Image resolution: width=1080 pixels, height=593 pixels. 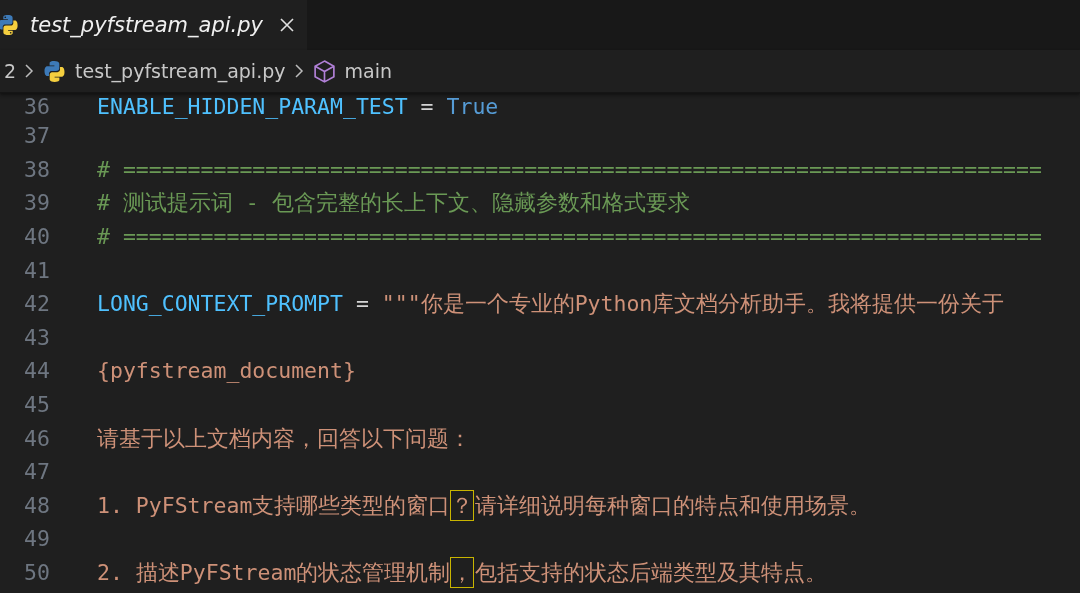 I want to click on code-line: ENABLE_HIDDEN_PARAM_TEST = True, so click(x=298, y=106).